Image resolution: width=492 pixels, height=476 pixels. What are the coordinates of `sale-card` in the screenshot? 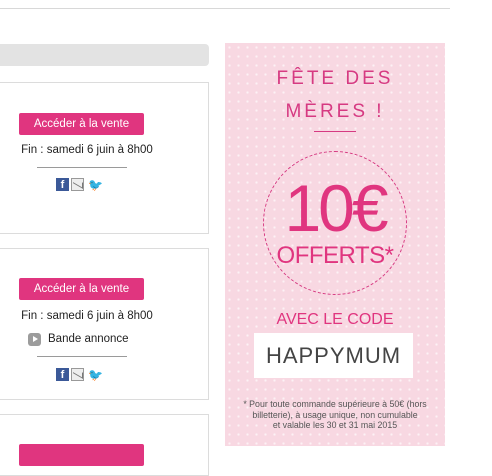 It's located at (104, 445).